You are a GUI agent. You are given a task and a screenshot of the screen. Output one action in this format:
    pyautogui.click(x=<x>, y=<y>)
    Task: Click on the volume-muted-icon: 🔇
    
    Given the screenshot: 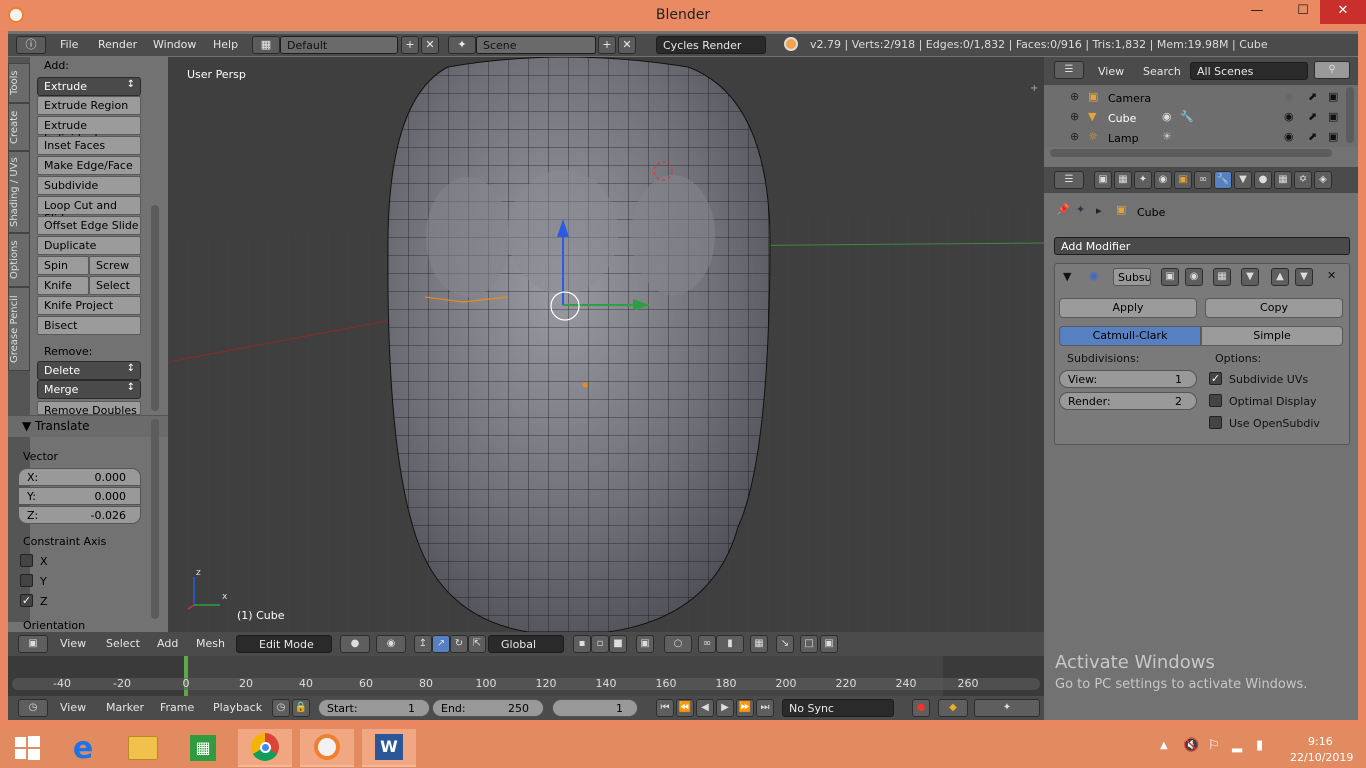 What is the action you would take?
    pyautogui.click(x=1191, y=745)
    